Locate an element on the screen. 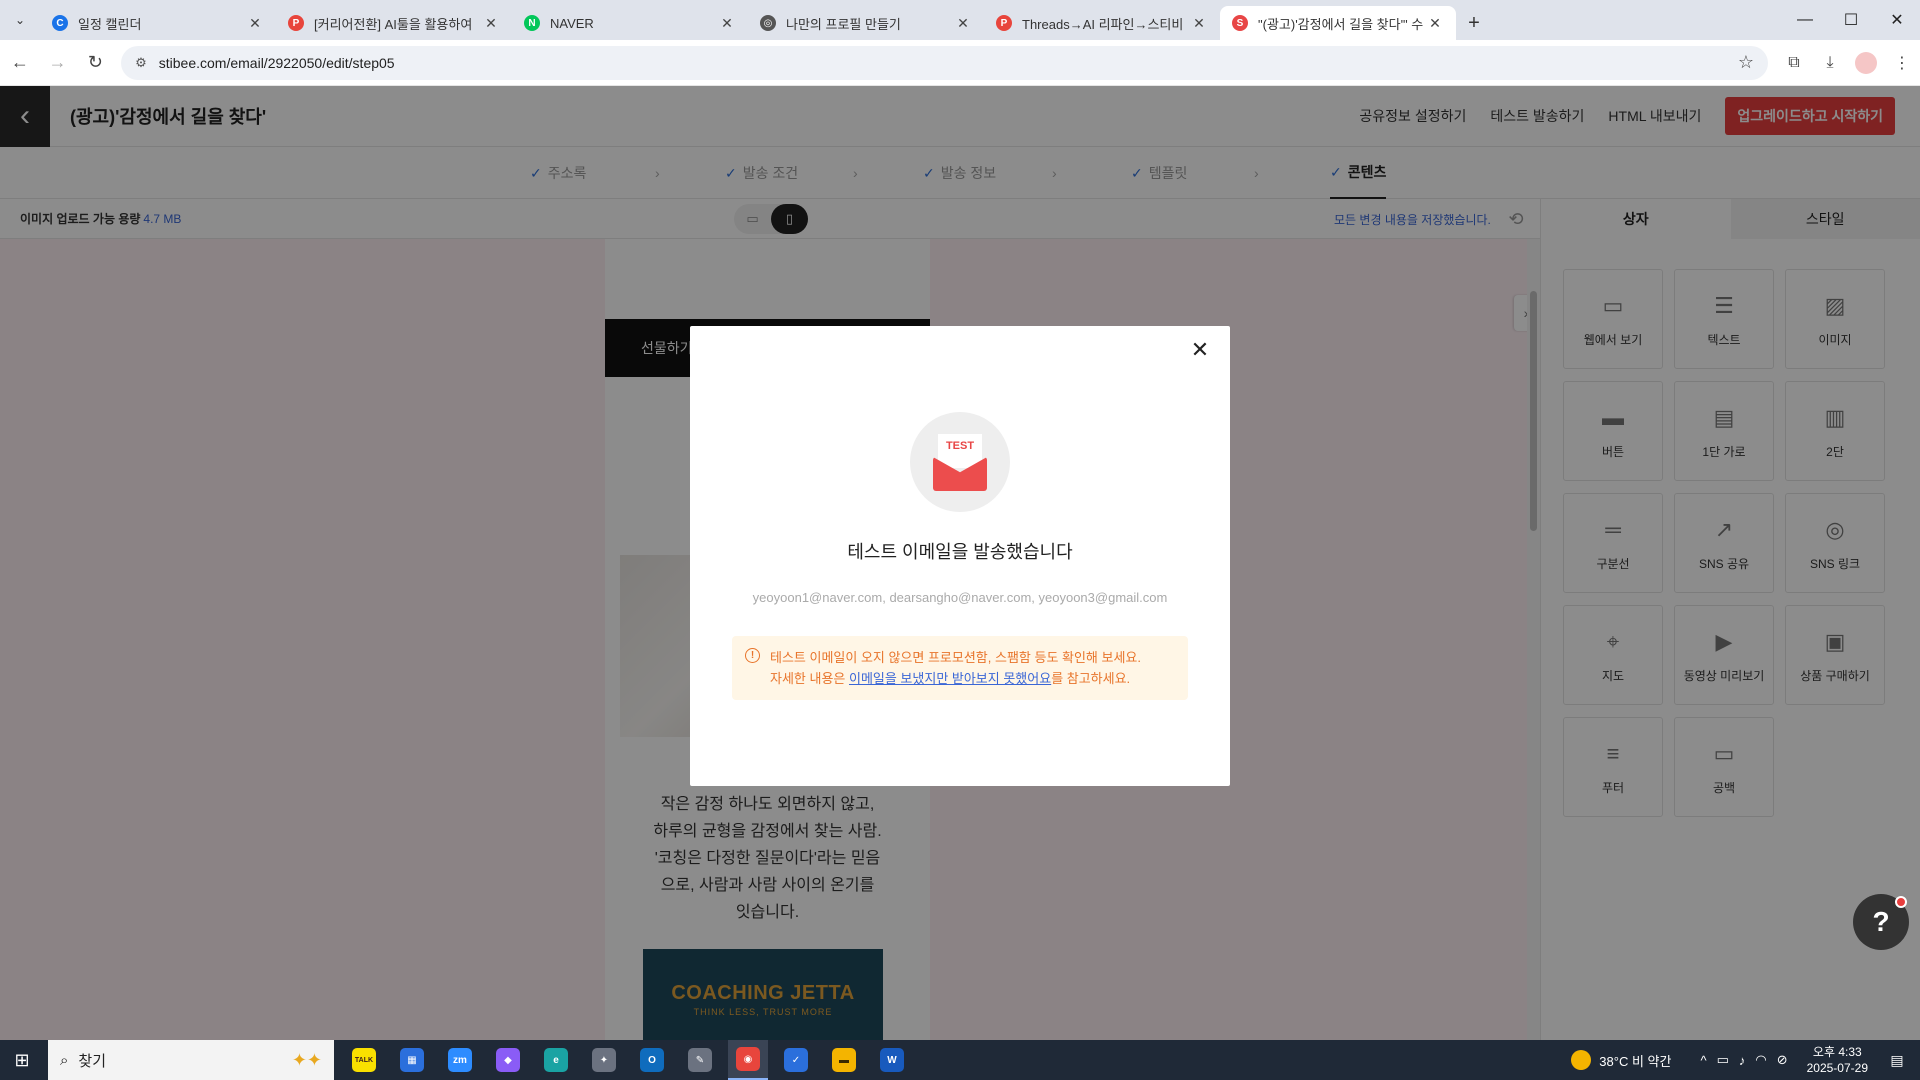 This screenshot has height=1080, width=1920. taskbar-app: ✓ is located at coordinates (796, 1060).